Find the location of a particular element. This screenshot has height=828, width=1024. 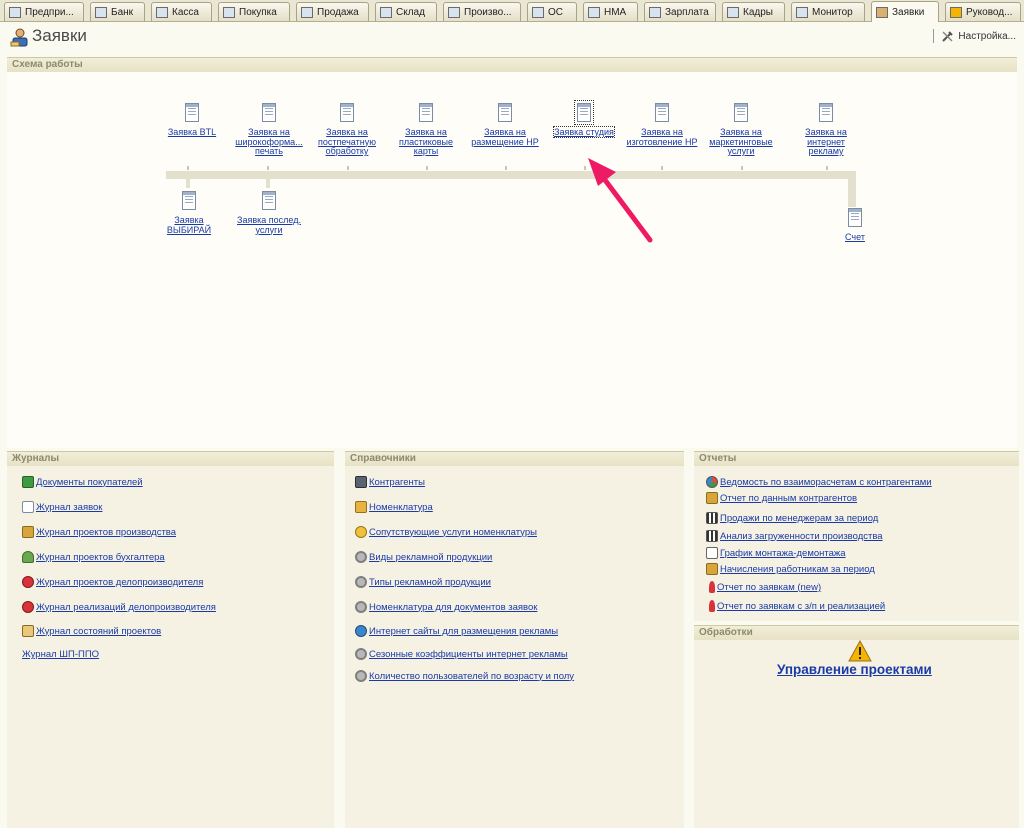

scheme-node-wide-format-print: Заявка на широкоформа... печать is located at coordinates (269, 130).